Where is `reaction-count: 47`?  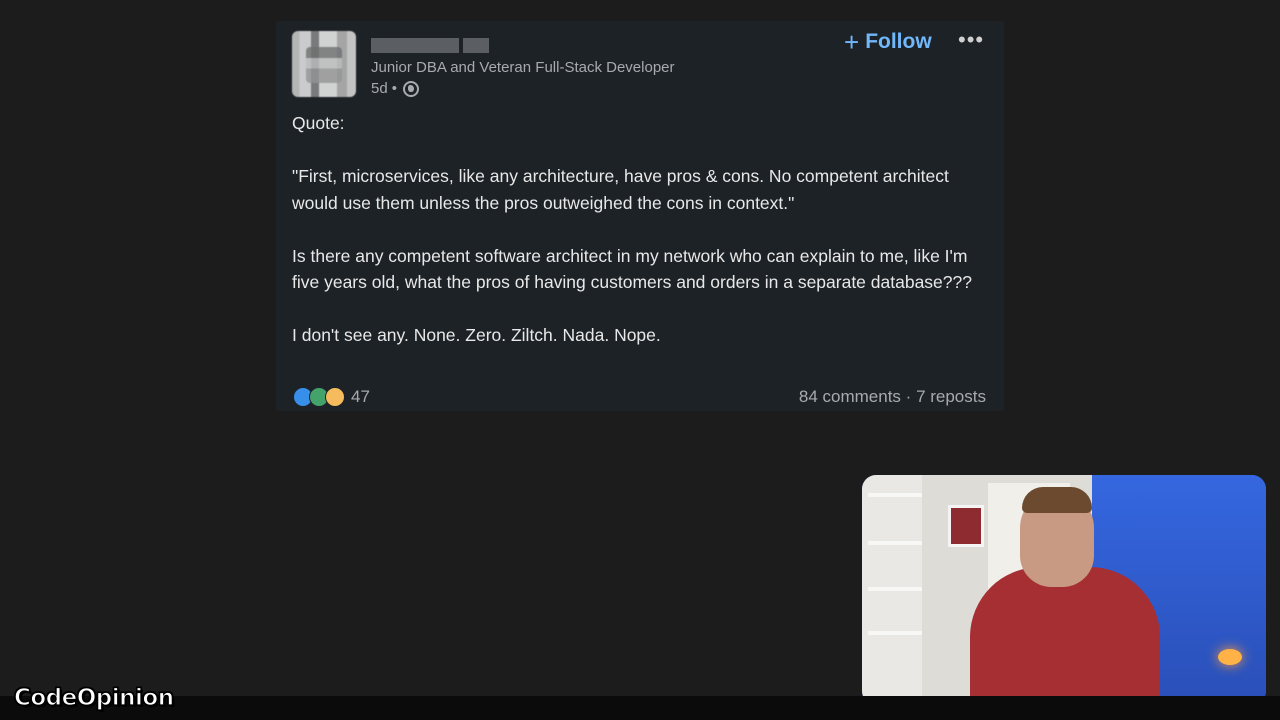
reaction-count: 47 is located at coordinates (360, 396).